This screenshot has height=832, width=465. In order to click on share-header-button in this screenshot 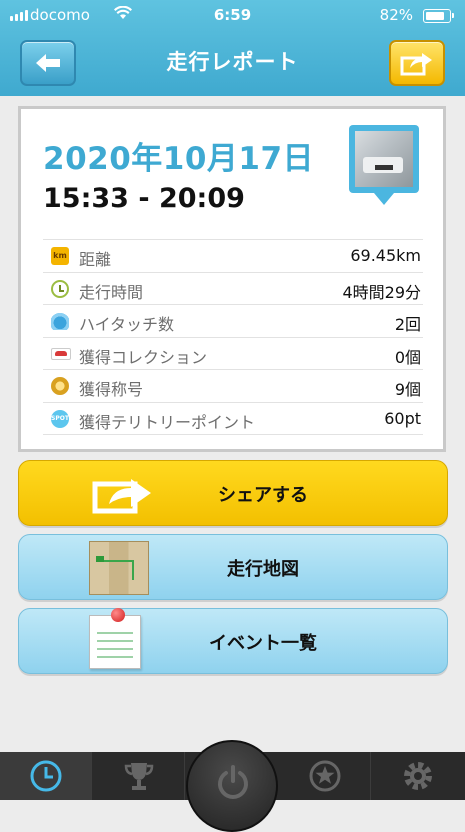, I will do `click(417, 63)`.